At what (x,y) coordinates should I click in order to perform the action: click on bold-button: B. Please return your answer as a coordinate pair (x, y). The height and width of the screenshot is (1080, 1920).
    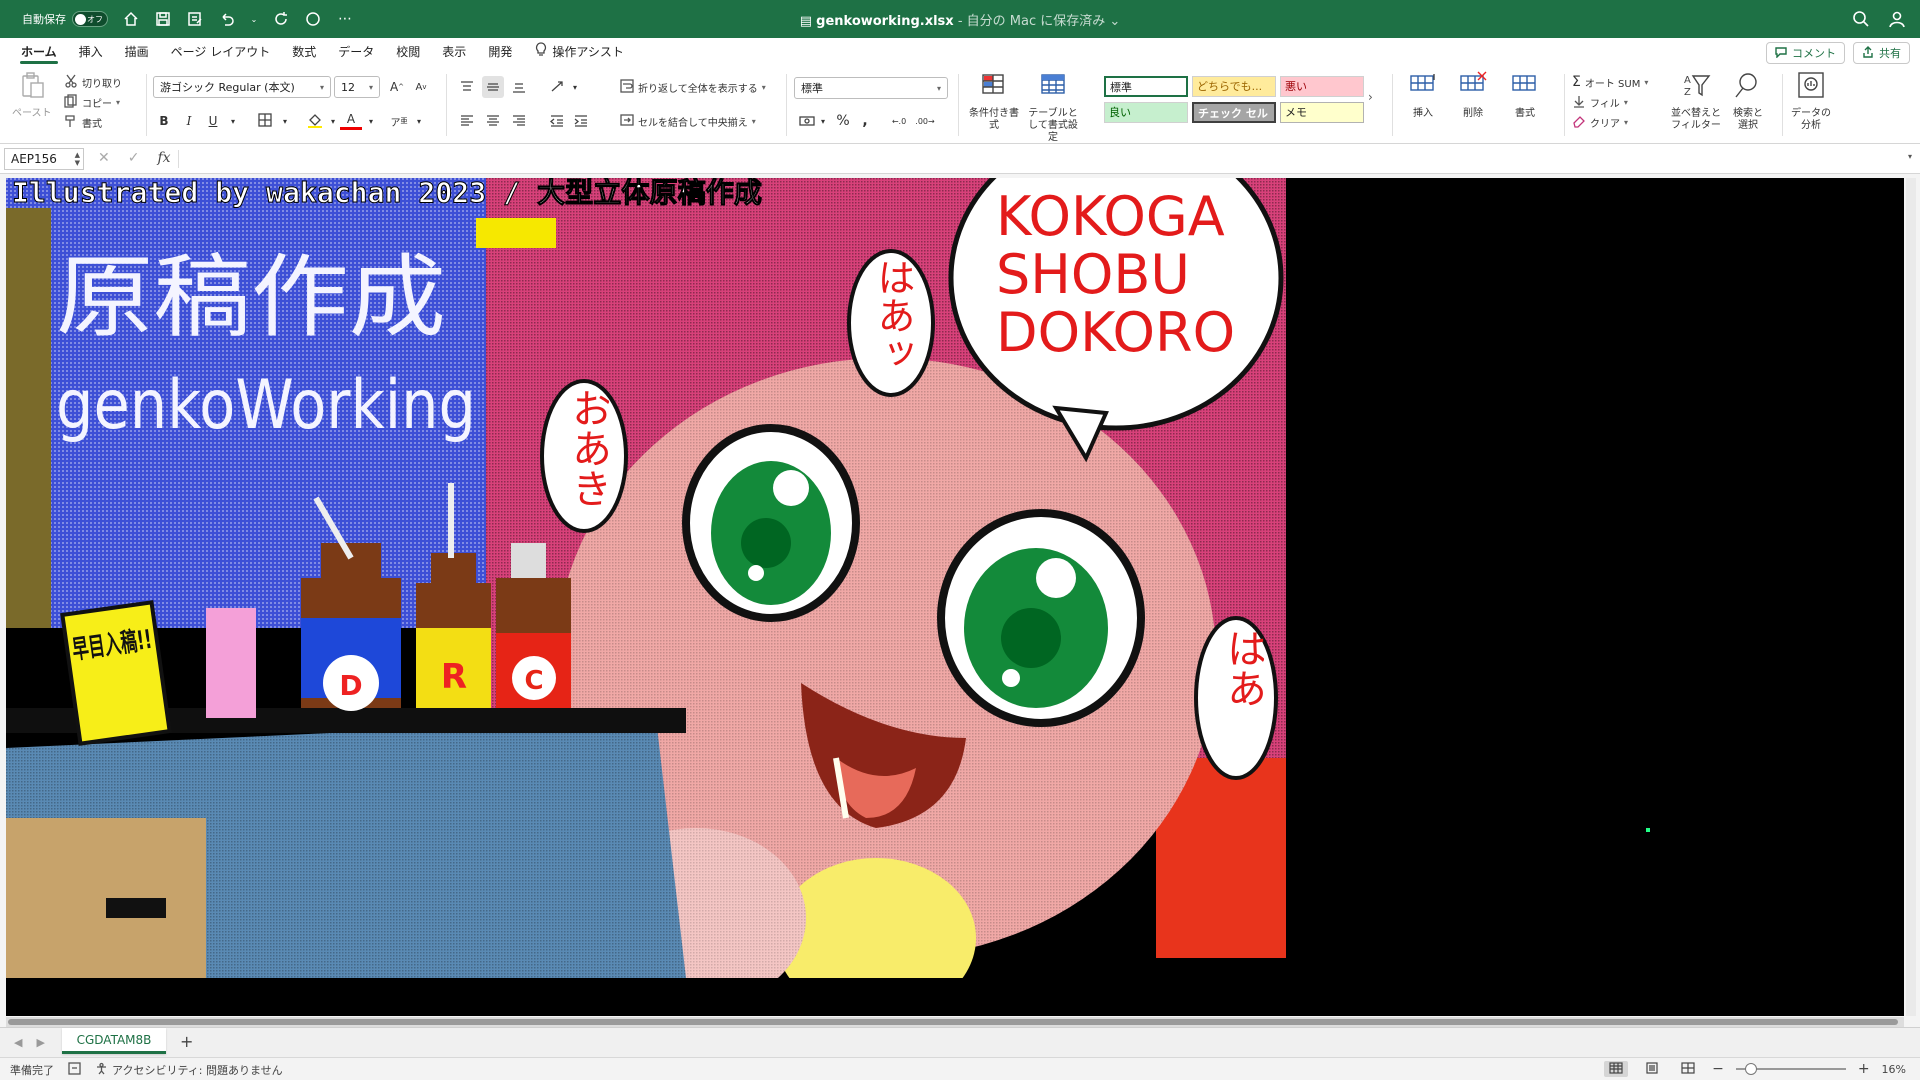
    Looking at the image, I should click on (164, 121).